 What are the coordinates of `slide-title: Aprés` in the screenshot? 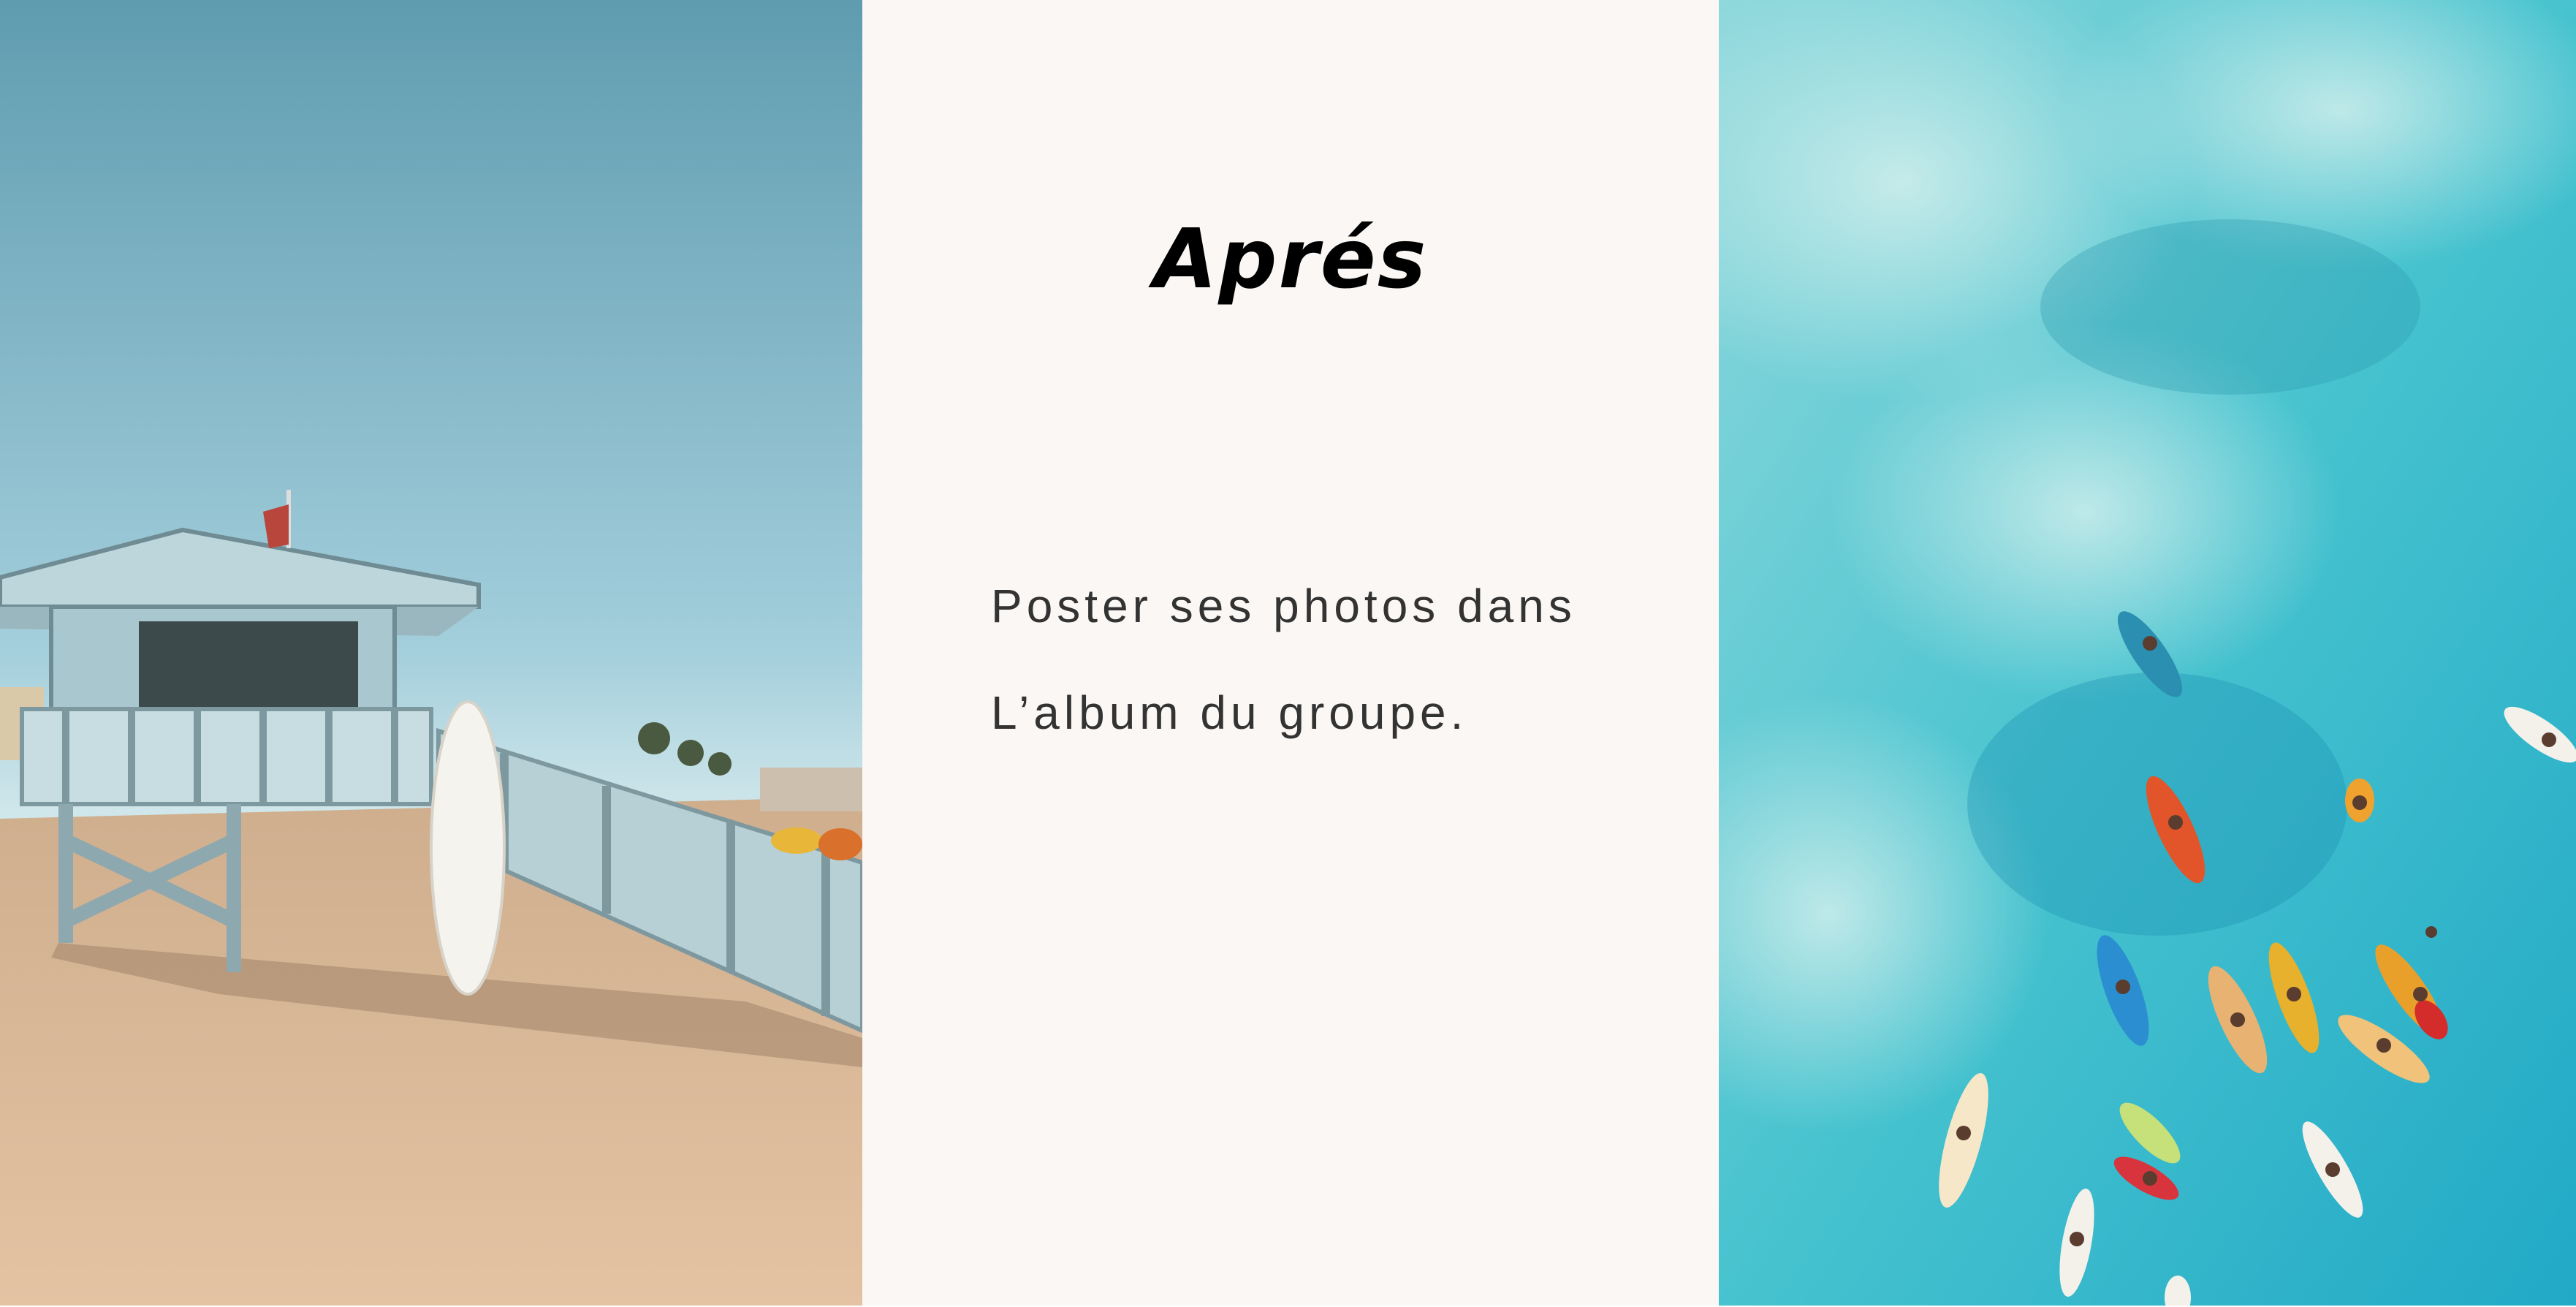 It's located at (1291, 260).